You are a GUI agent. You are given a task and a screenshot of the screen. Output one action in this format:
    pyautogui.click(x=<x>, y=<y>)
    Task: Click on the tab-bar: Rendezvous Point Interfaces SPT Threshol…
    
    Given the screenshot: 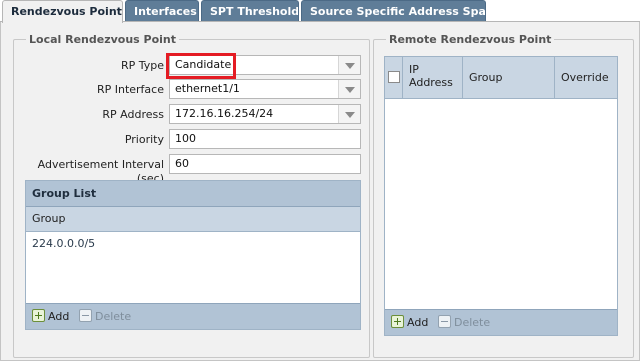 What is the action you would take?
    pyautogui.click(x=320, y=11)
    